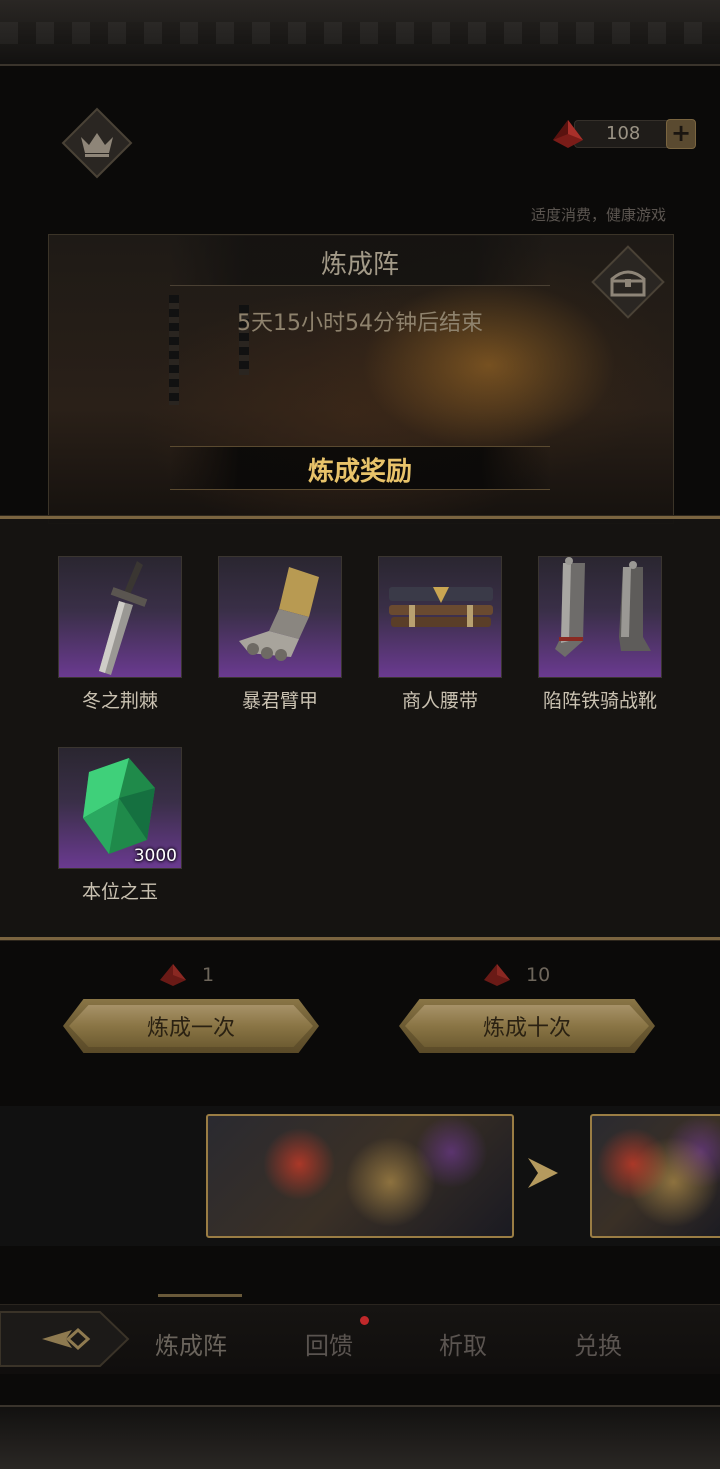 The height and width of the screenshot is (1469, 720). I want to click on currency-display: 108 +, so click(623, 134).